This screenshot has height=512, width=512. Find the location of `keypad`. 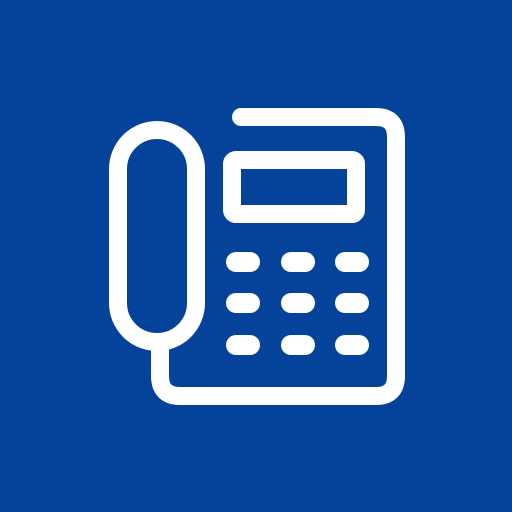

keypad is located at coordinates (297, 303).